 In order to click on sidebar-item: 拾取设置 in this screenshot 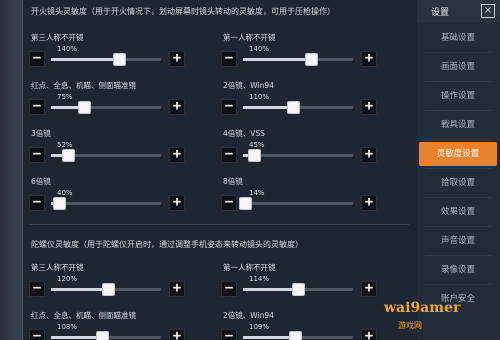, I will do `click(458, 183)`.